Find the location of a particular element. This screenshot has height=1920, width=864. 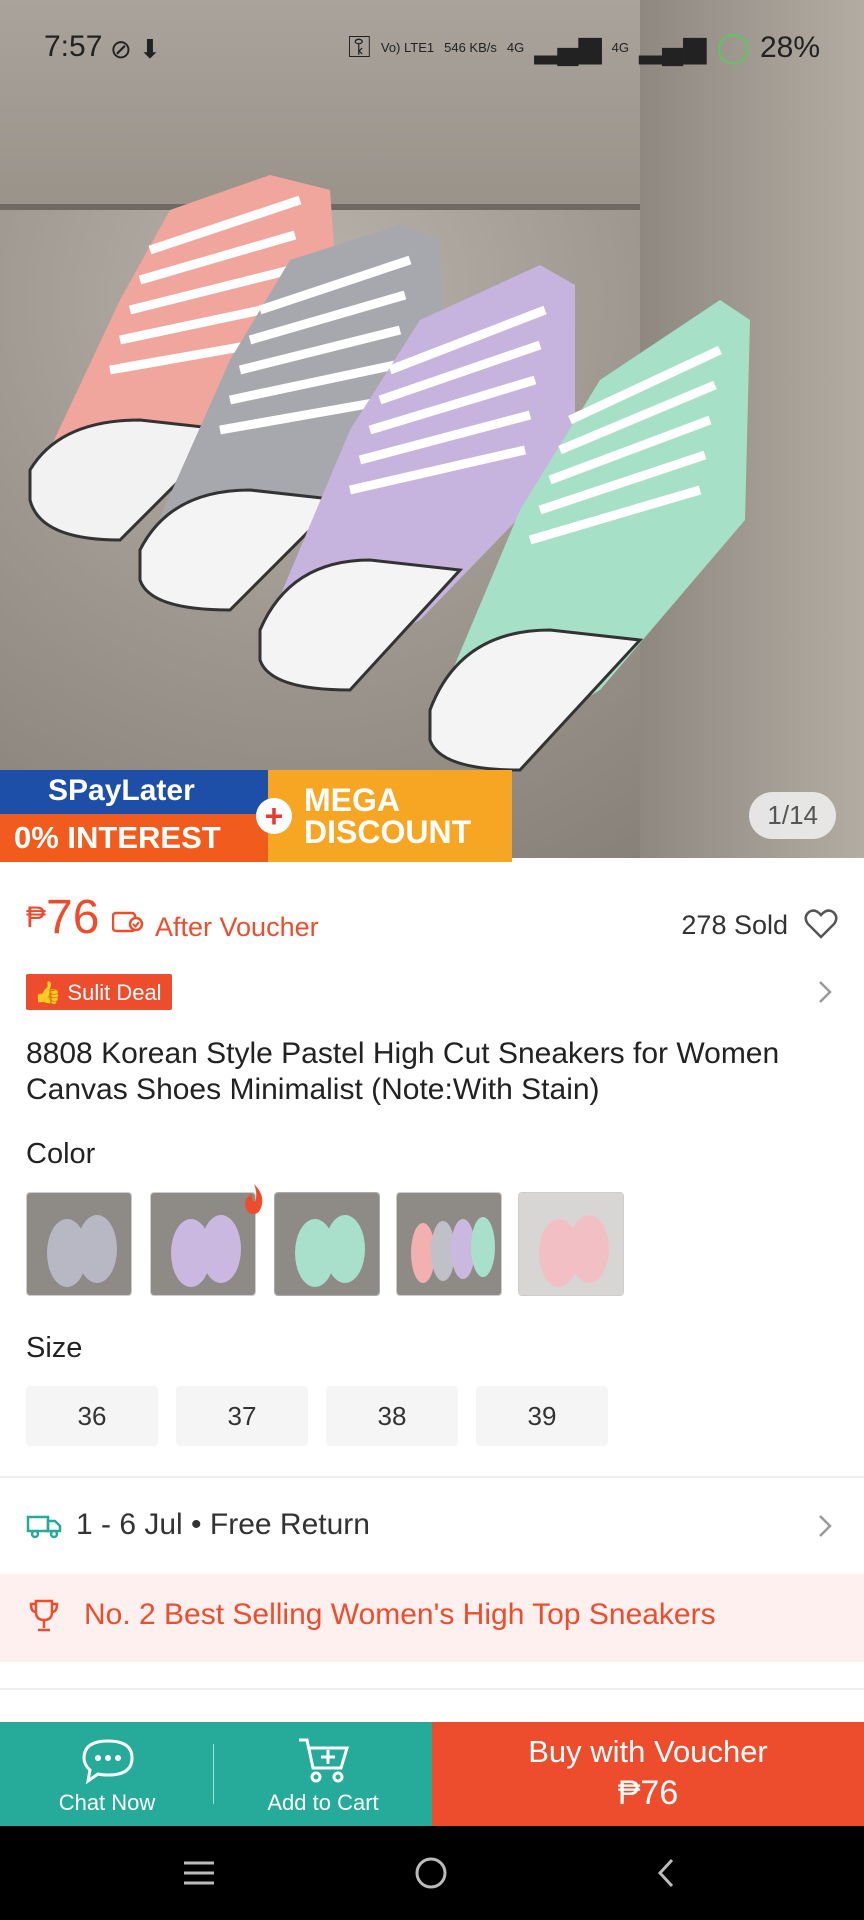

discount-label: DISCOUNT is located at coordinates (388, 832).